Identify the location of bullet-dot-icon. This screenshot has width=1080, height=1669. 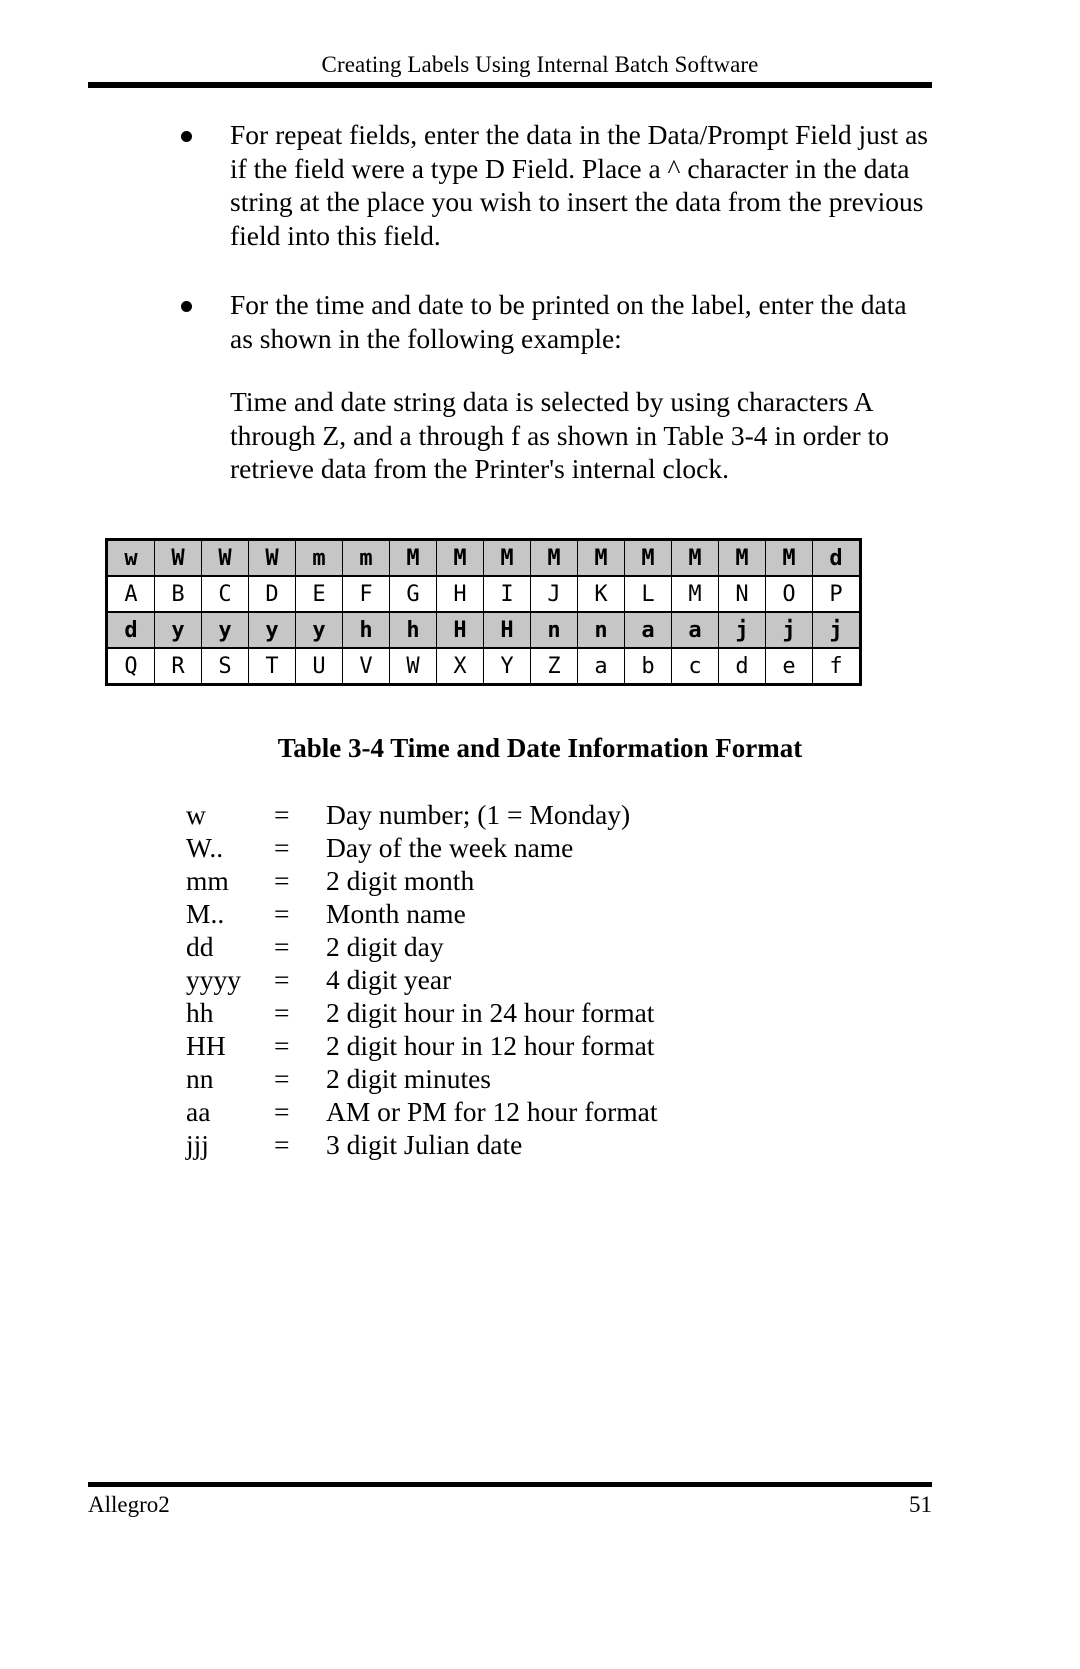
(186, 306).